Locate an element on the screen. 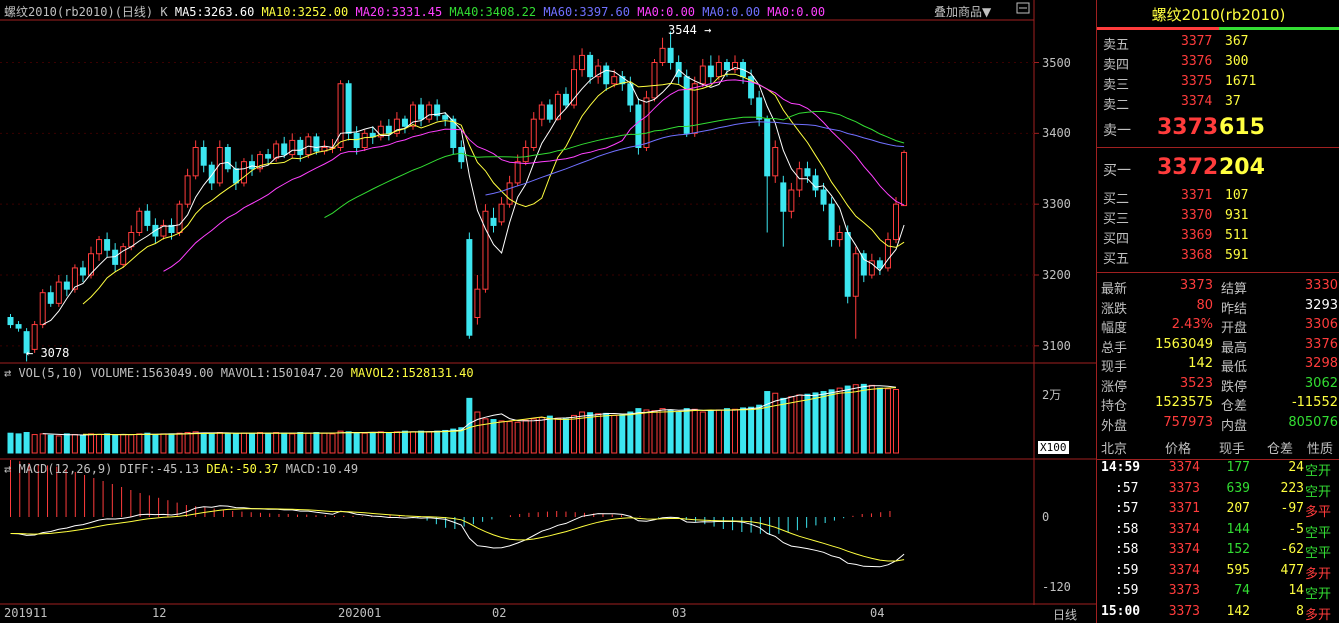 The image size is (1339, 623). buy1-row: 买一 3372 204 is located at coordinates (1218, 169).